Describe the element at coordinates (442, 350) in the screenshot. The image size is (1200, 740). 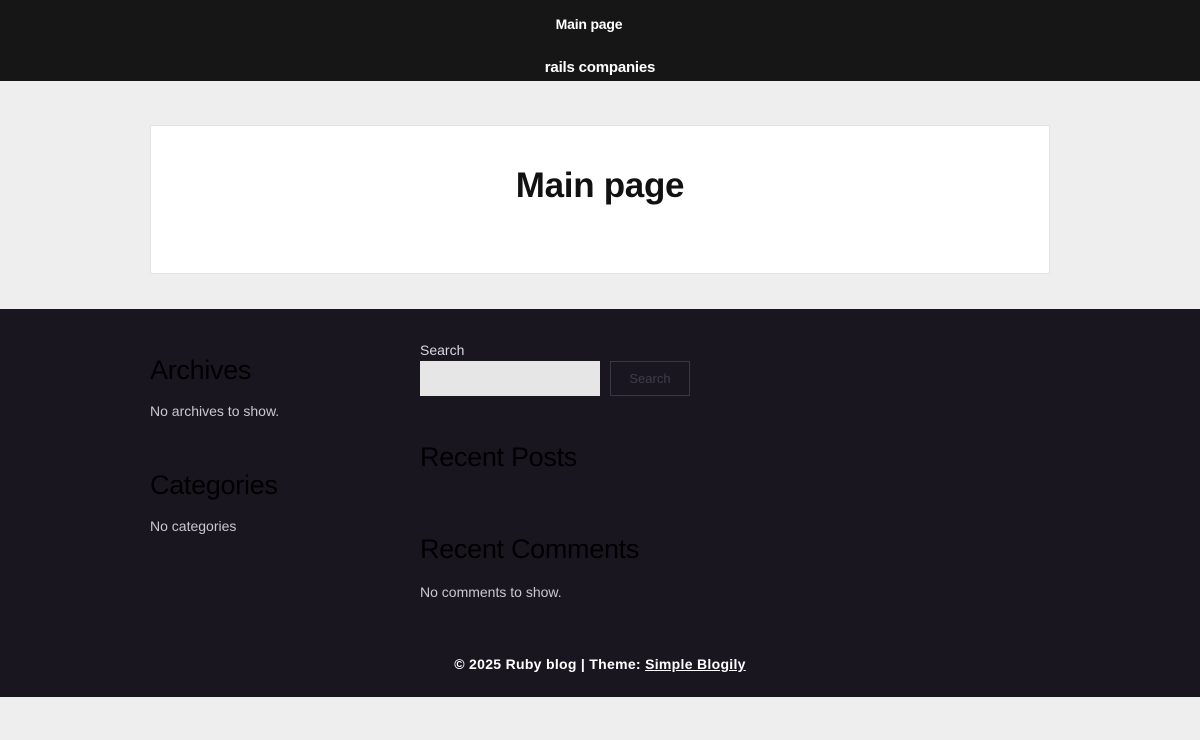
I see `search-label: Search` at that location.